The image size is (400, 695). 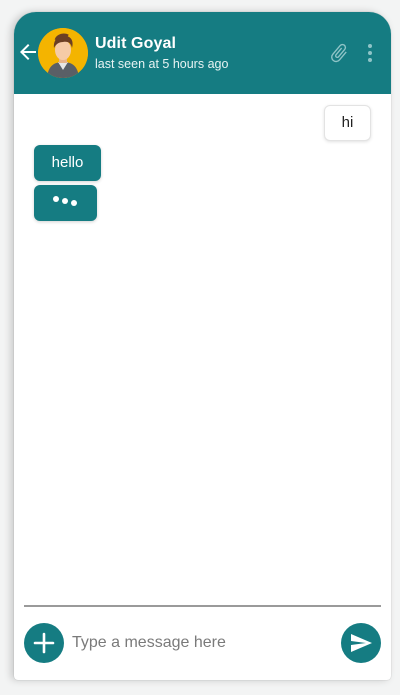 What do you see at coordinates (63, 53) in the screenshot?
I see `avatar` at bounding box center [63, 53].